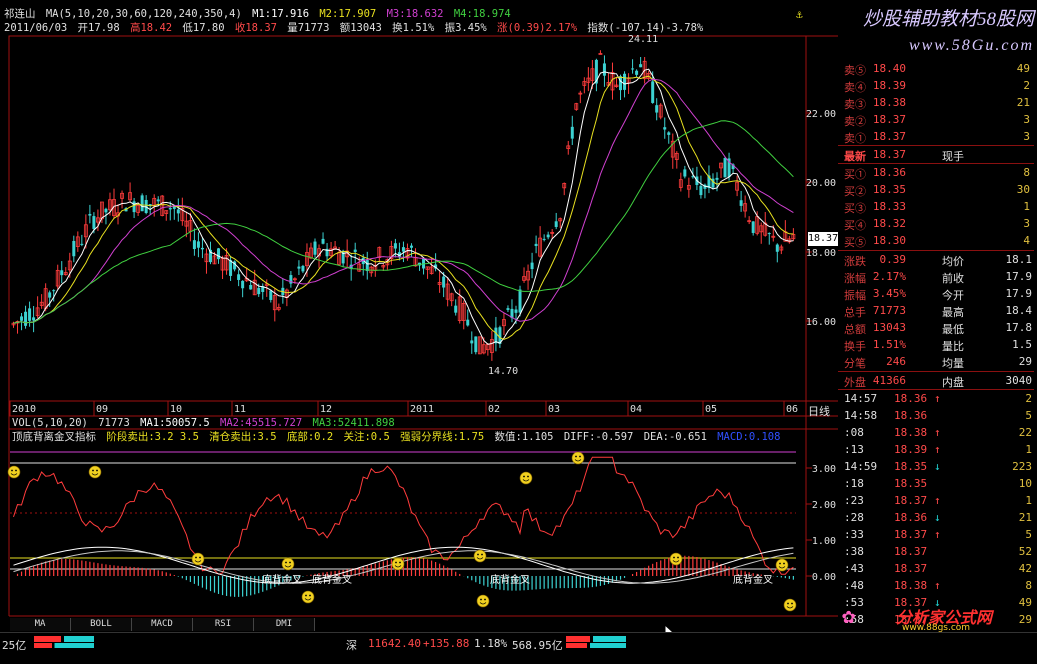  Describe the element at coordinates (855, 87) in the screenshot. I see `quote-label: 卖④` at that location.